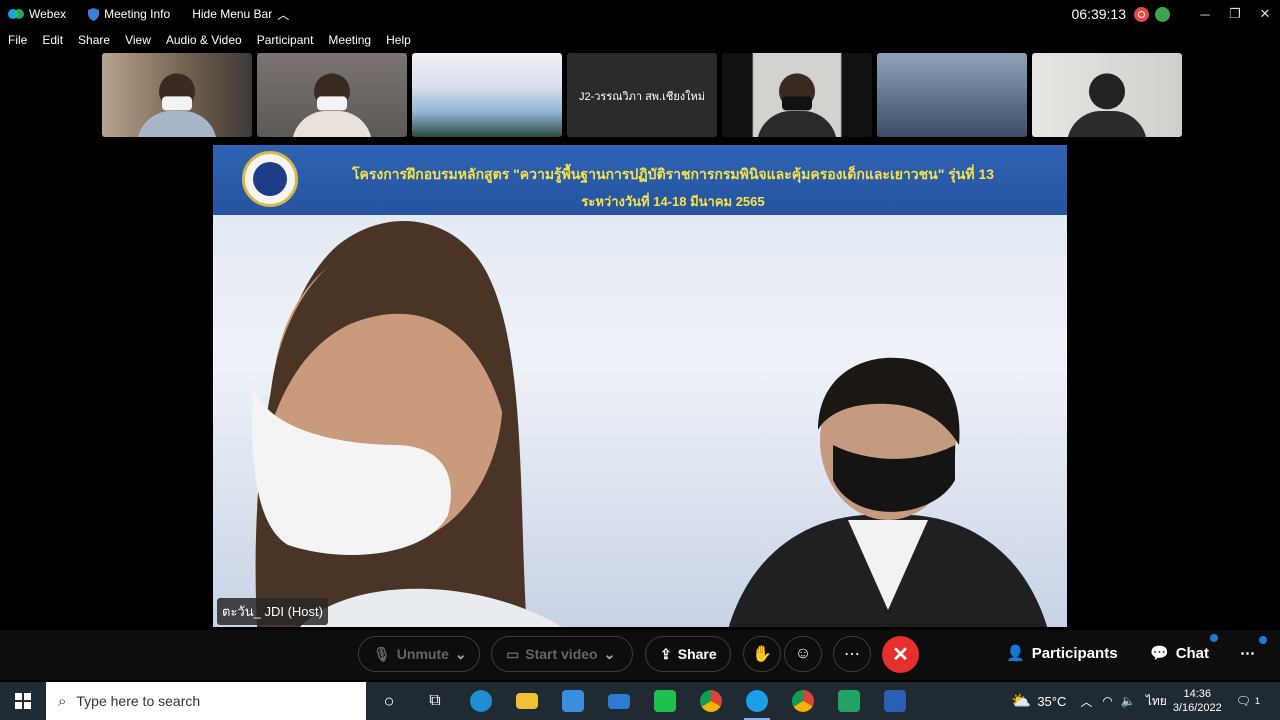 The width and height of the screenshot is (1280, 720). What do you see at coordinates (285, 40) in the screenshot?
I see `menu-participant: Participant` at bounding box center [285, 40].